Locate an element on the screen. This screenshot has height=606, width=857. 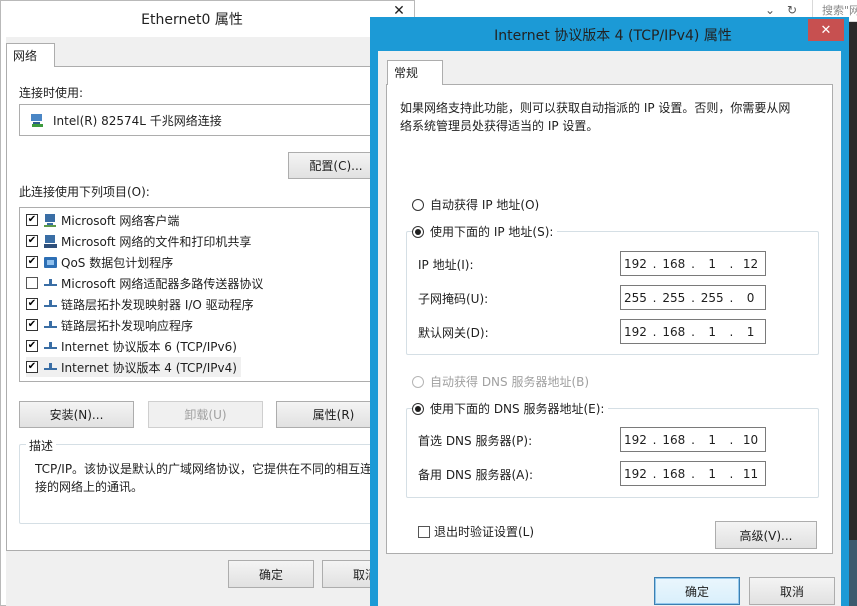
auto-dns-radio: 自动获得 DNS 服务器地址(B) is located at coordinates (500, 381).